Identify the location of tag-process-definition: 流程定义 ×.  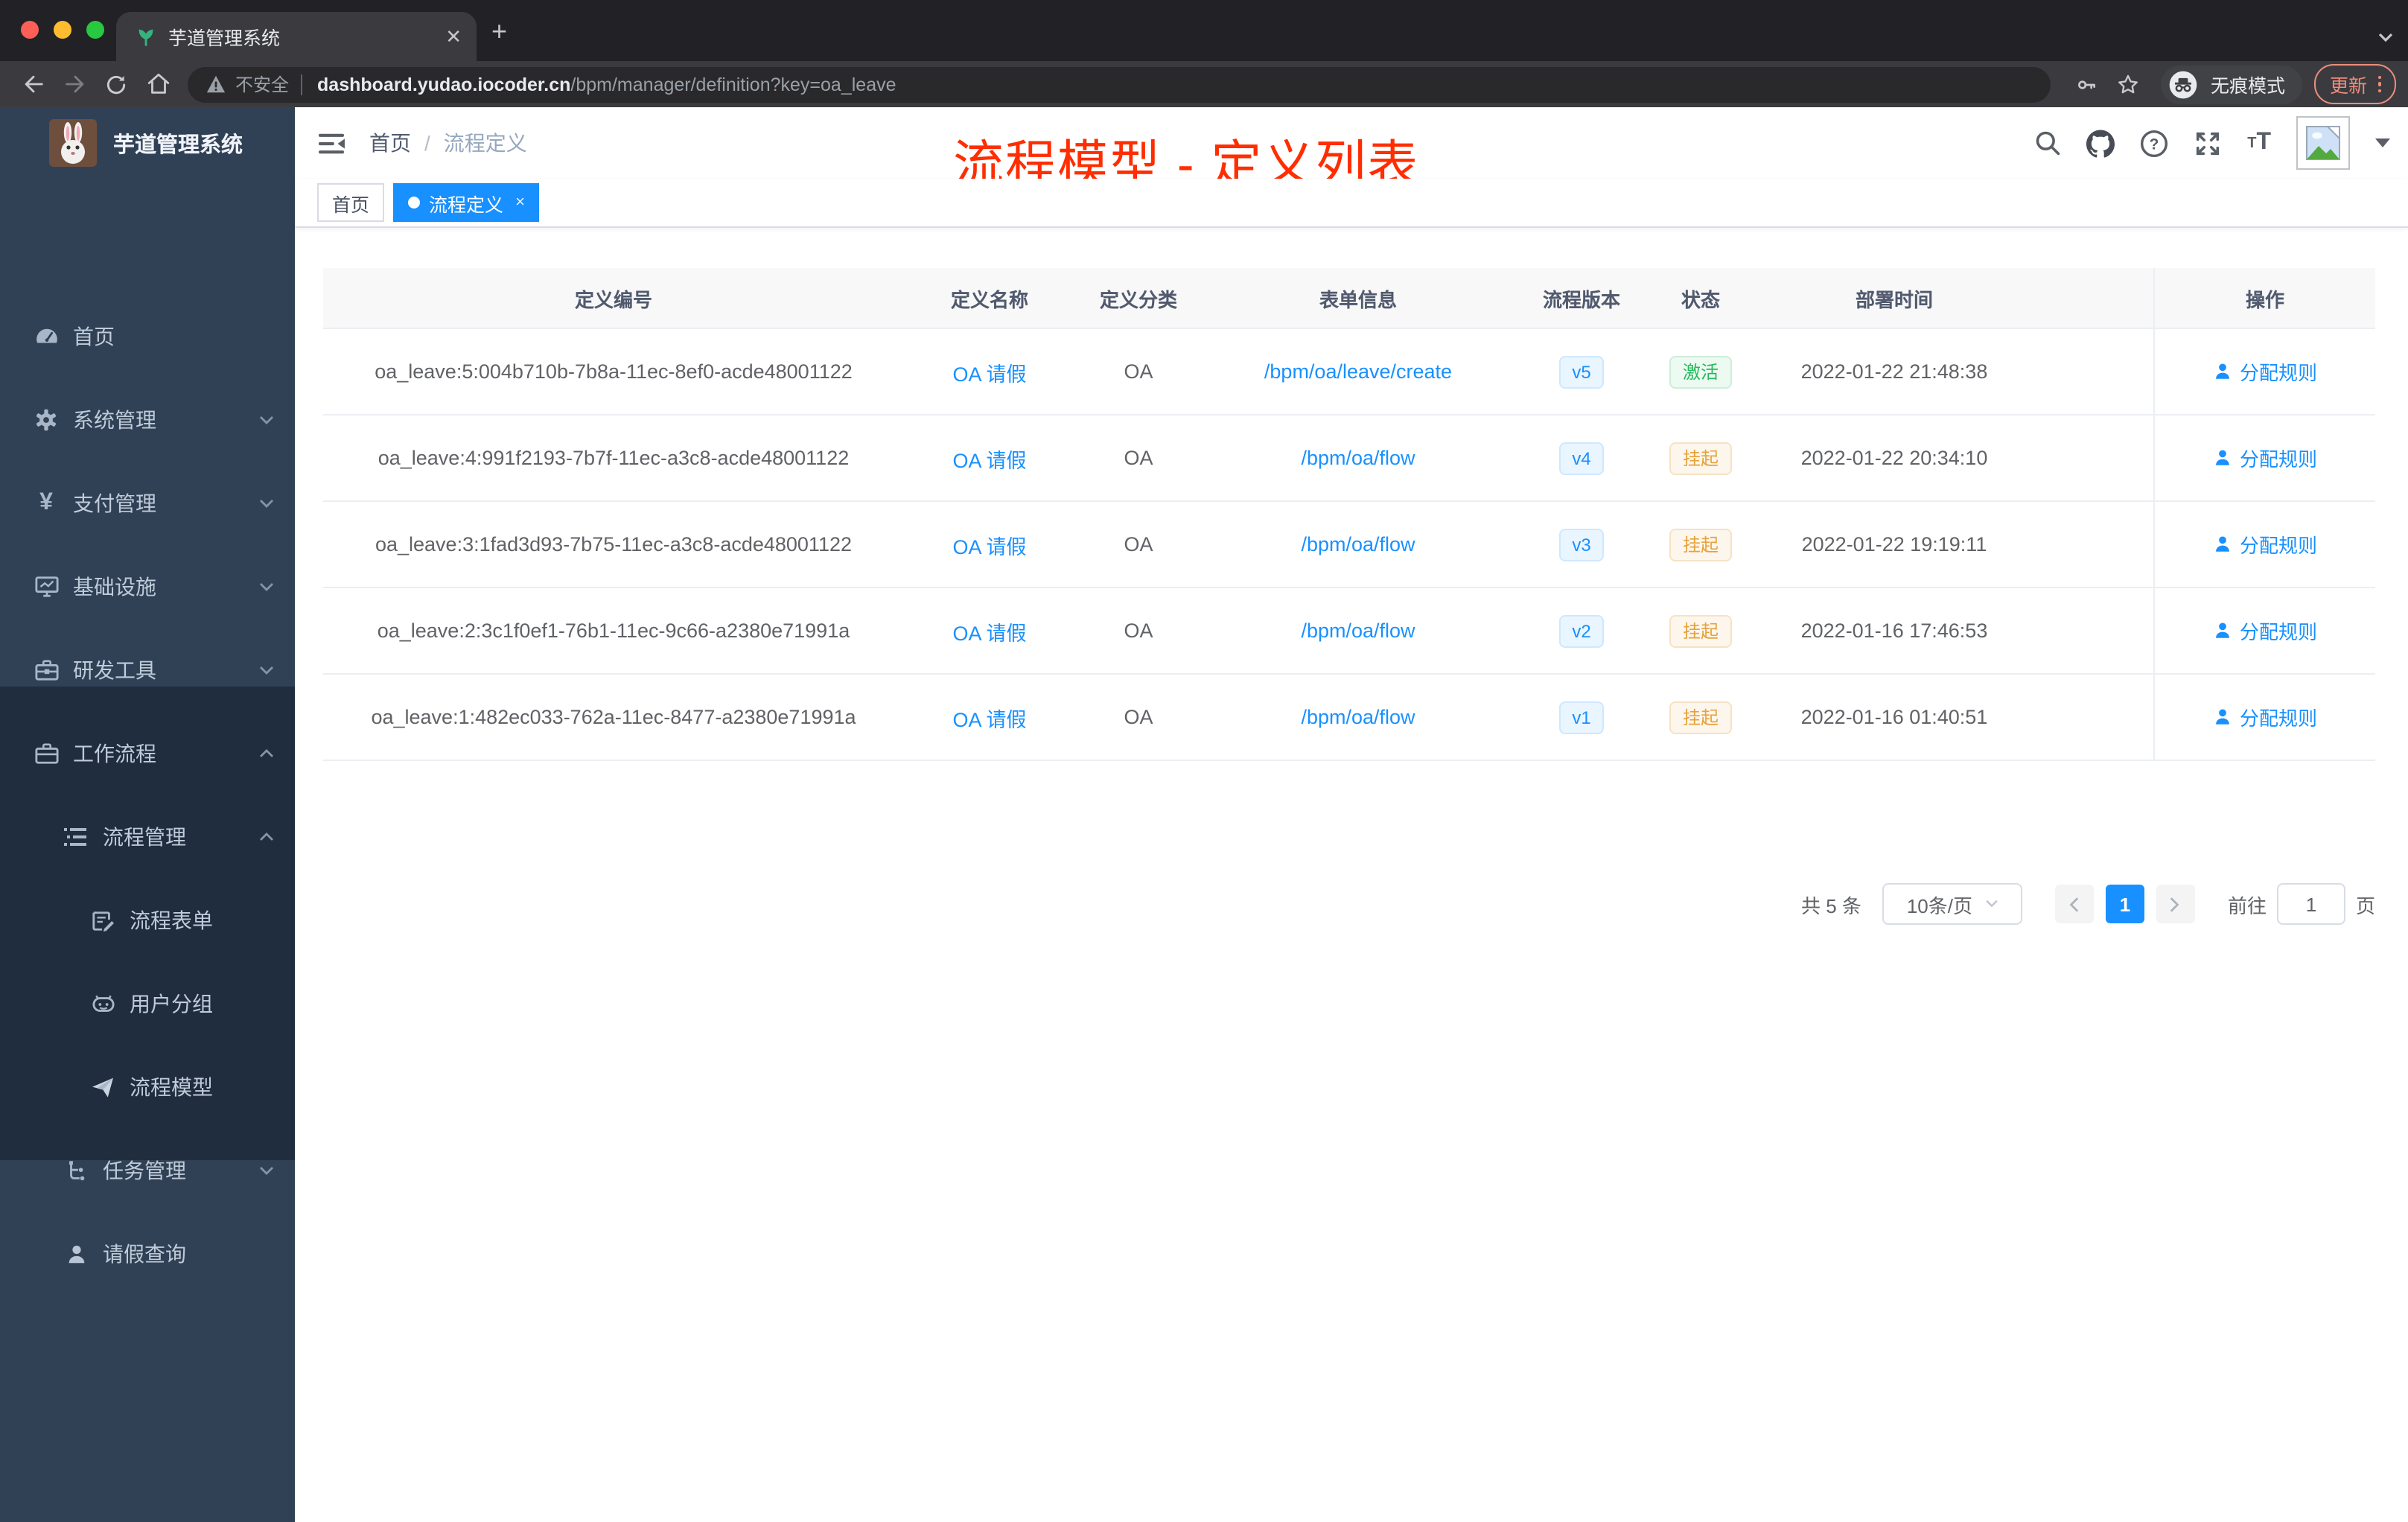
(466, 202).